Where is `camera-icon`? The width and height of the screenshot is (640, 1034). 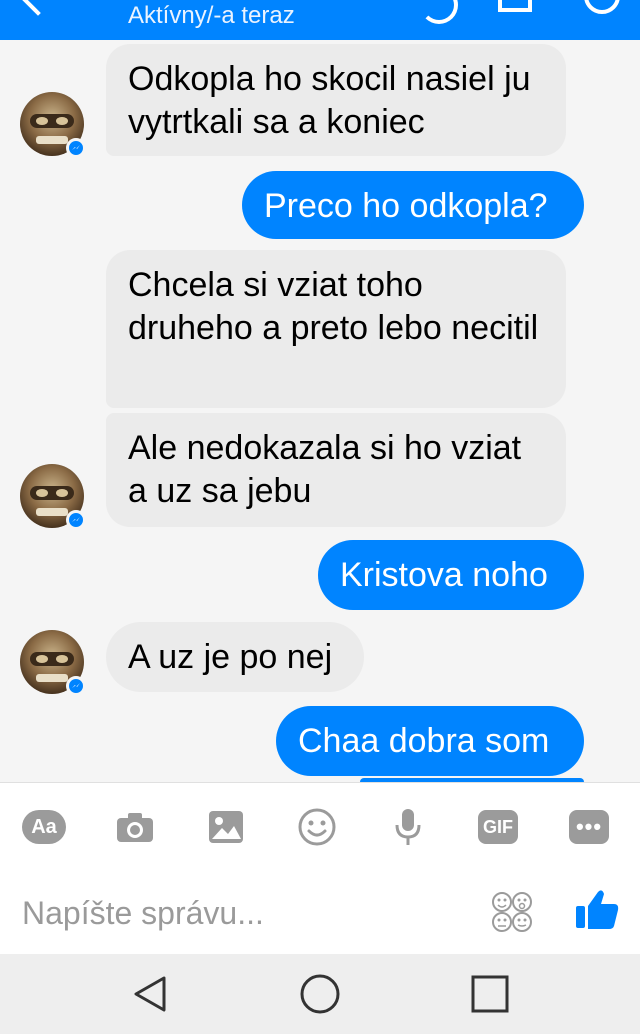 camera-icon is located at coordinates (135, 827).